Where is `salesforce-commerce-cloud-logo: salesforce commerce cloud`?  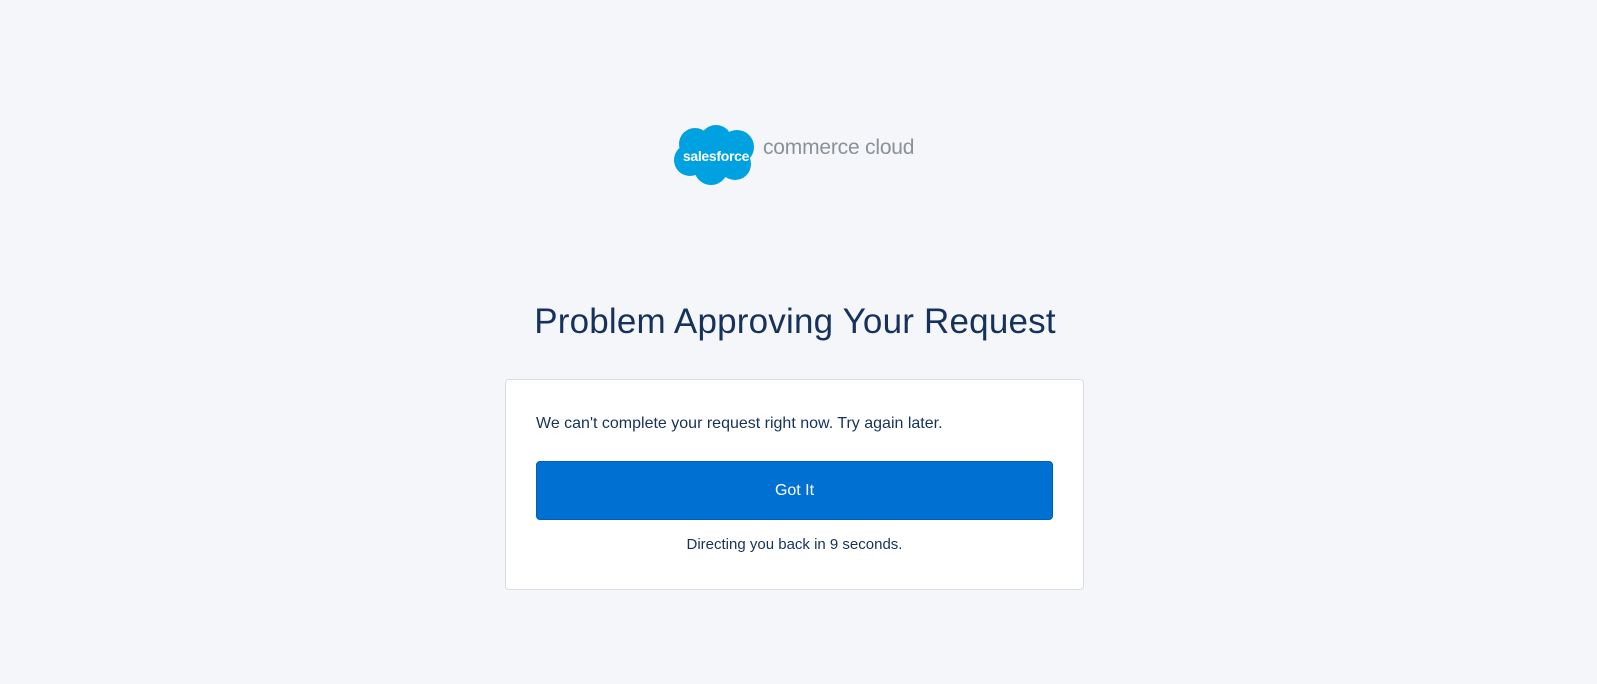 salesforce-commerce-cloud-logo: salesforce commerce cloud is located at coordinates (798, 155).